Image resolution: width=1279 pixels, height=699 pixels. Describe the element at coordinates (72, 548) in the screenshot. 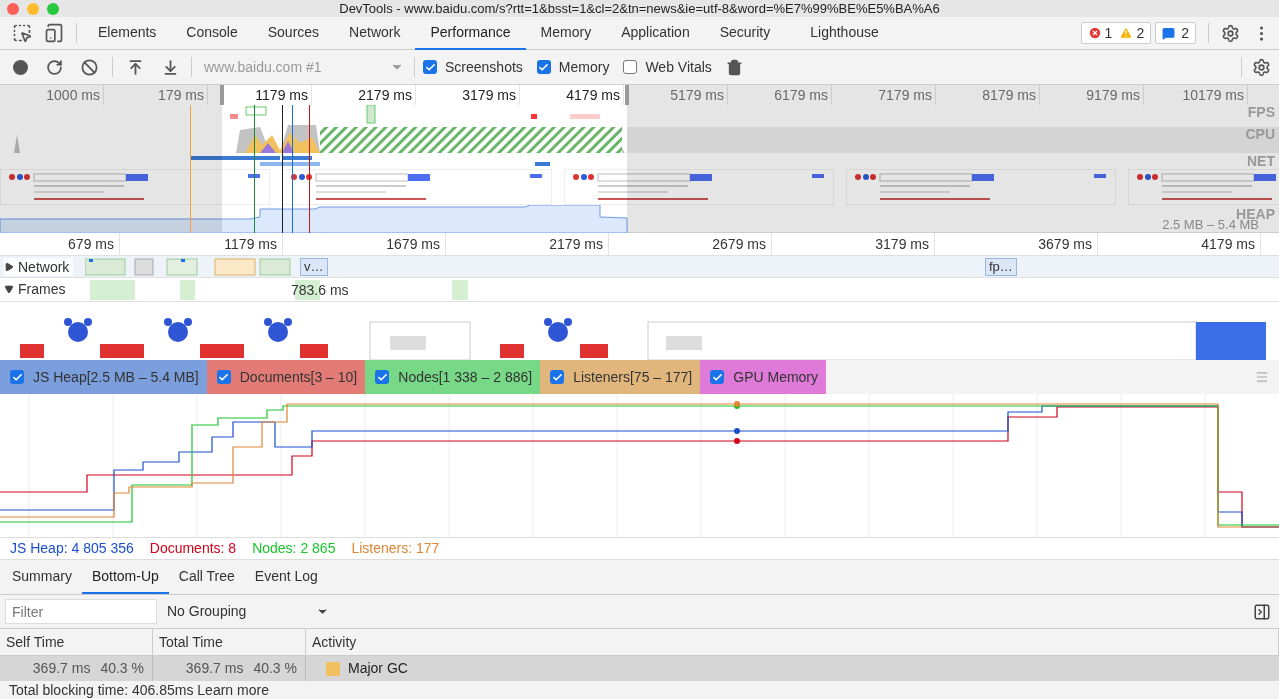

I see `counter-reading: JS Heap: 4 805 356` at that location.